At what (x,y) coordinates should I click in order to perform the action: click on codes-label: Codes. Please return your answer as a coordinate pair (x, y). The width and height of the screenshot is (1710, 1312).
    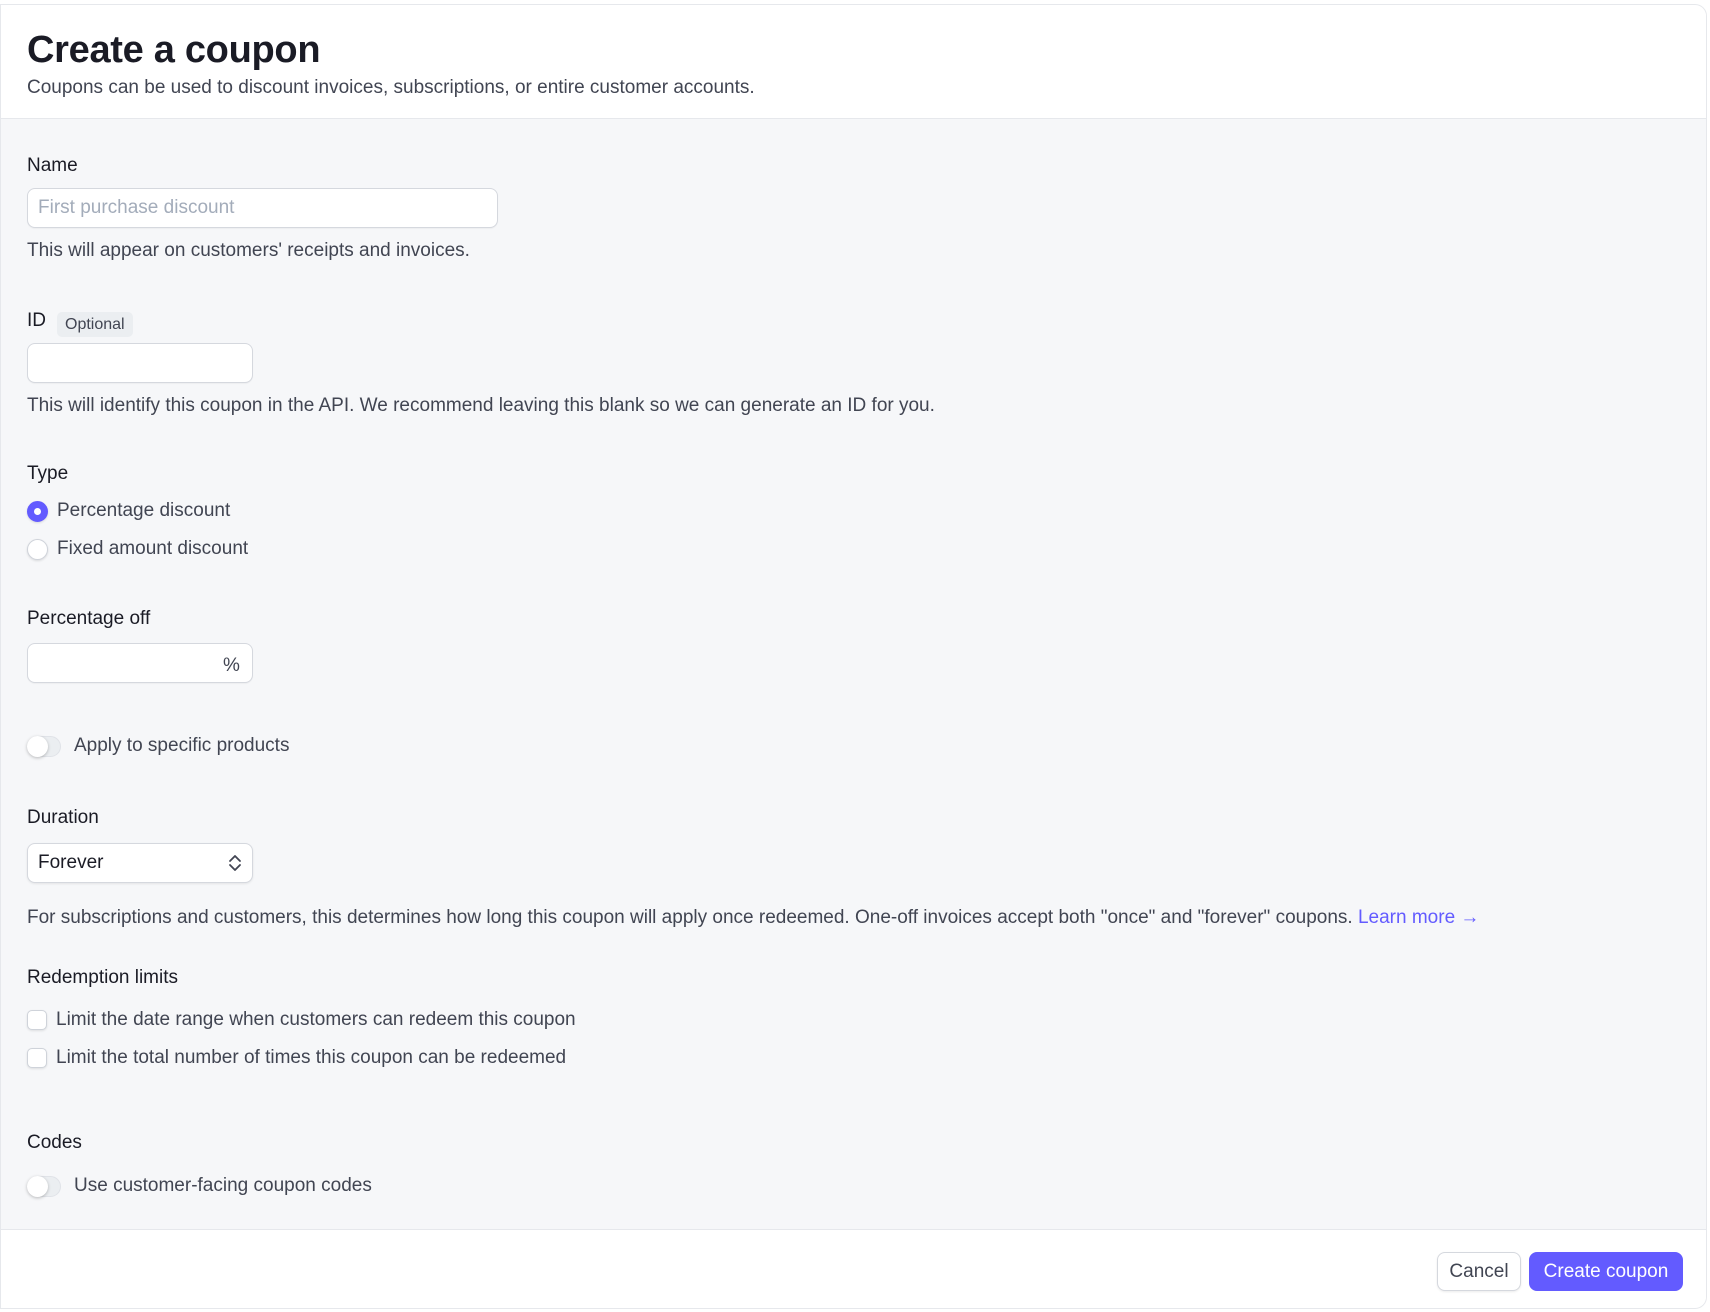
    Looking at the image, I should click on (54, 1142).